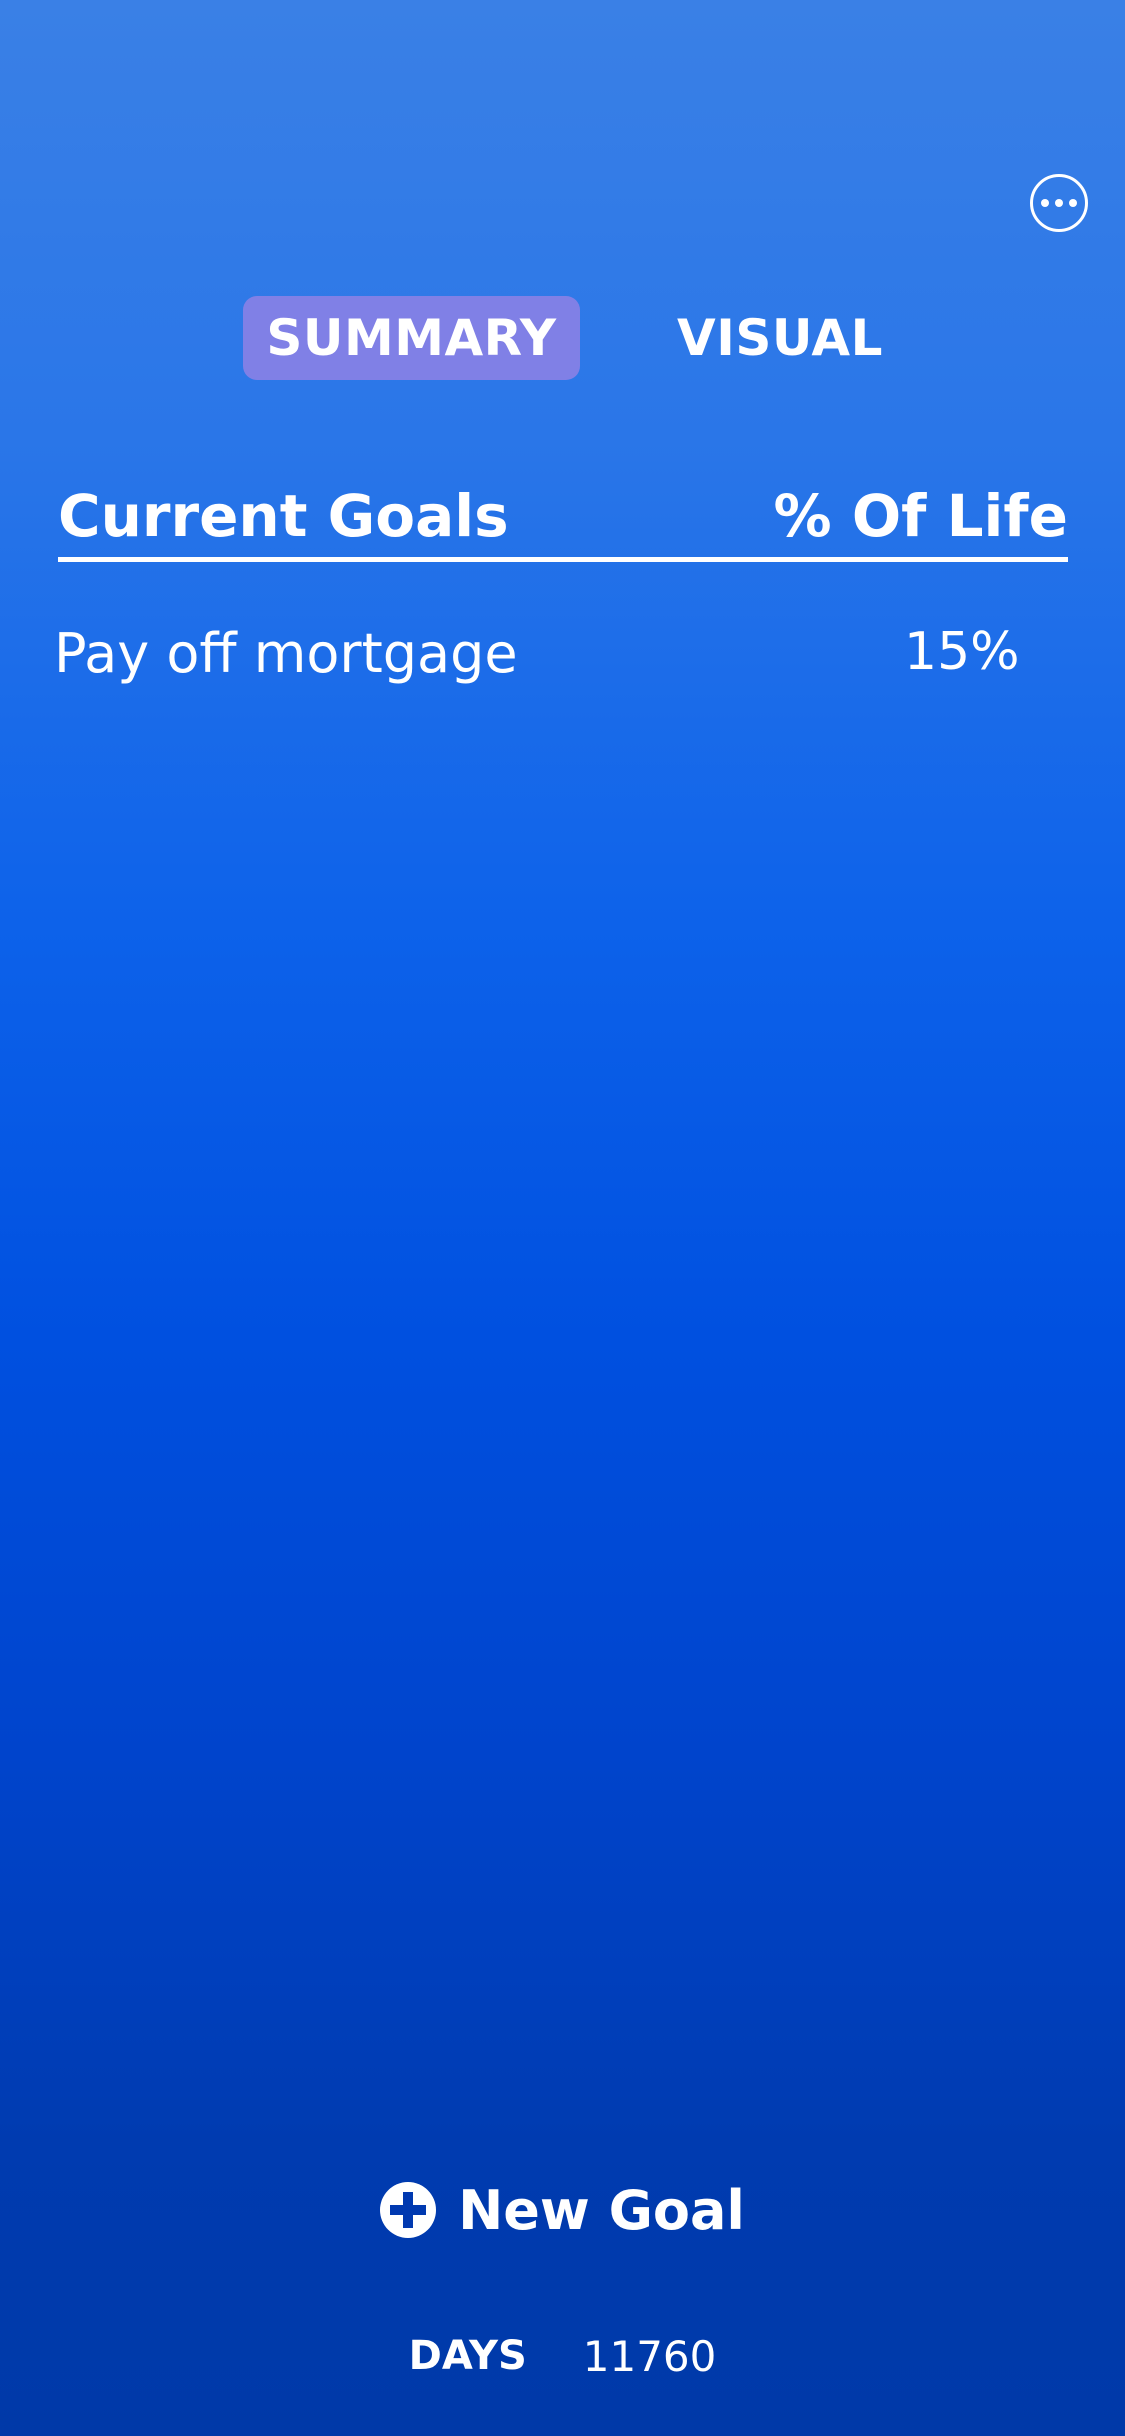  What do you see at coordinates (559, 657) in the screenshot?
I see `goal-row: Pay off mortgage 15%` at bounding box center [559, 657].